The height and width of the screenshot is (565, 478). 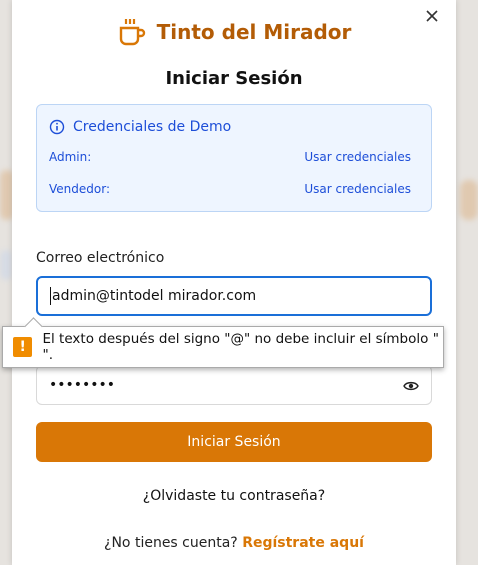 What do you see at coordinates (70, 157) in the screenshot?
I see `demo-role-label: Admin:` at bounding box center [70, 157].